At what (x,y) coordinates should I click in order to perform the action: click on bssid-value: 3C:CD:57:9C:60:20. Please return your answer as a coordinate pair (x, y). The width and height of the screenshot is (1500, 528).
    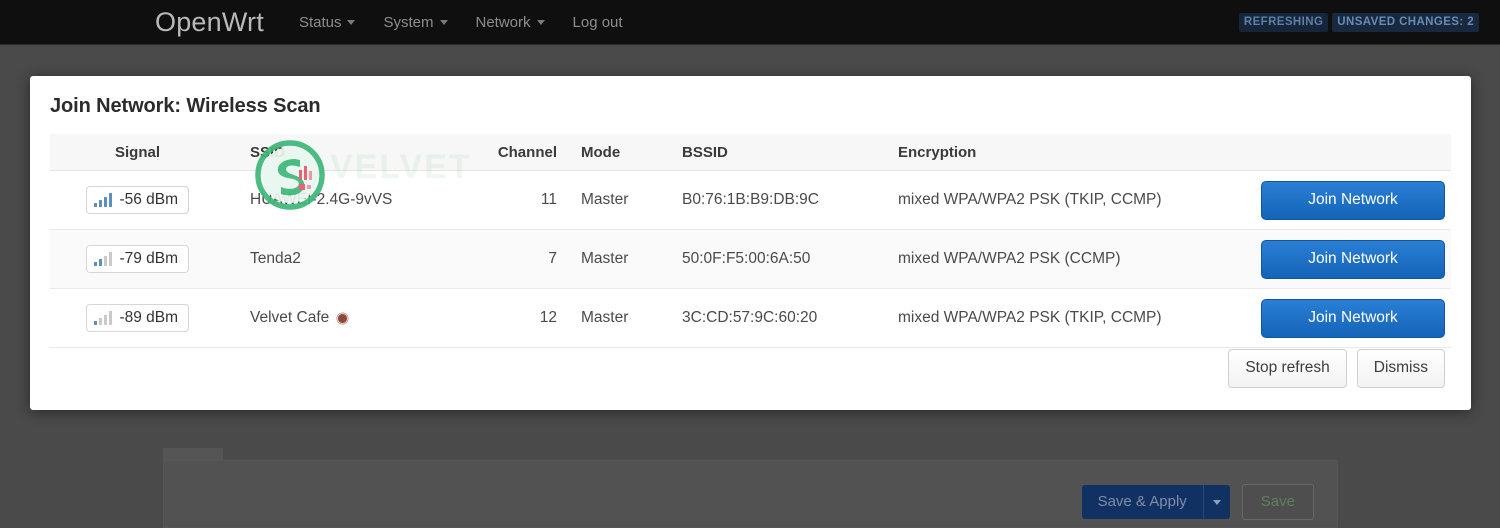
    Looking at the image, I should click on (750, 317).